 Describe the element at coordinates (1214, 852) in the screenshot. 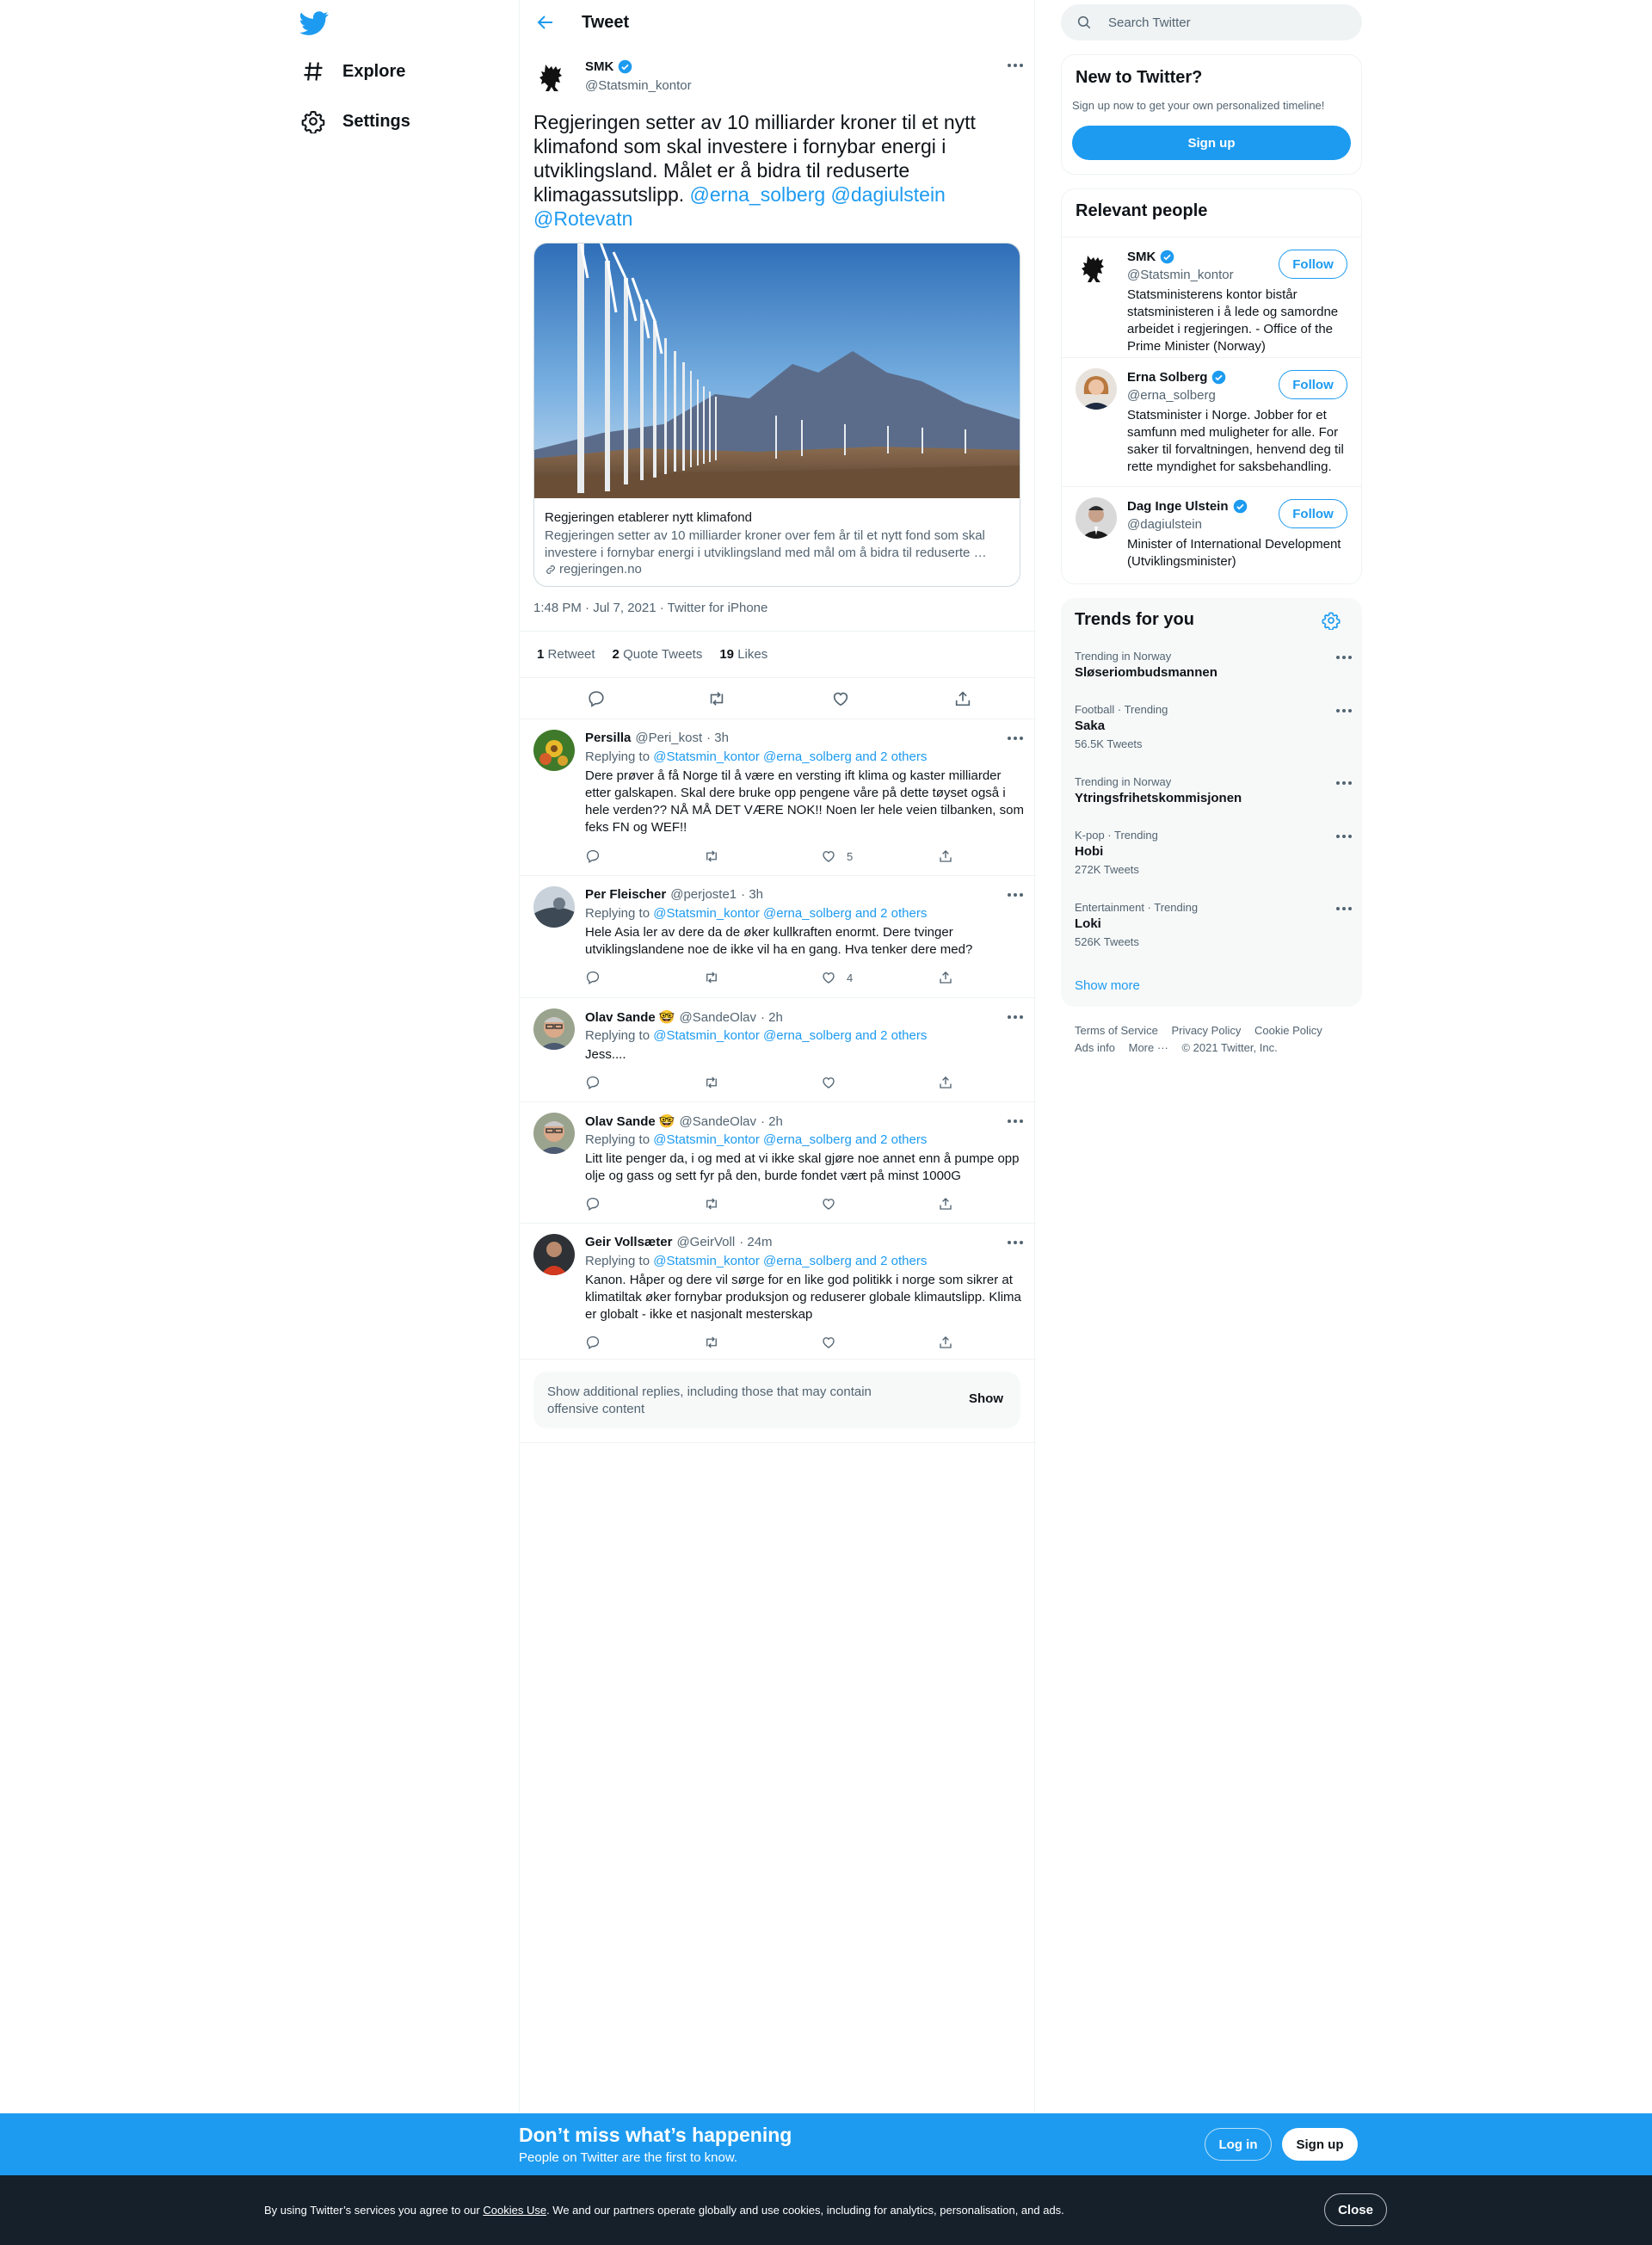

I see `trend-item: K-pop · Trending Hobi 272K Tweets` at that location.